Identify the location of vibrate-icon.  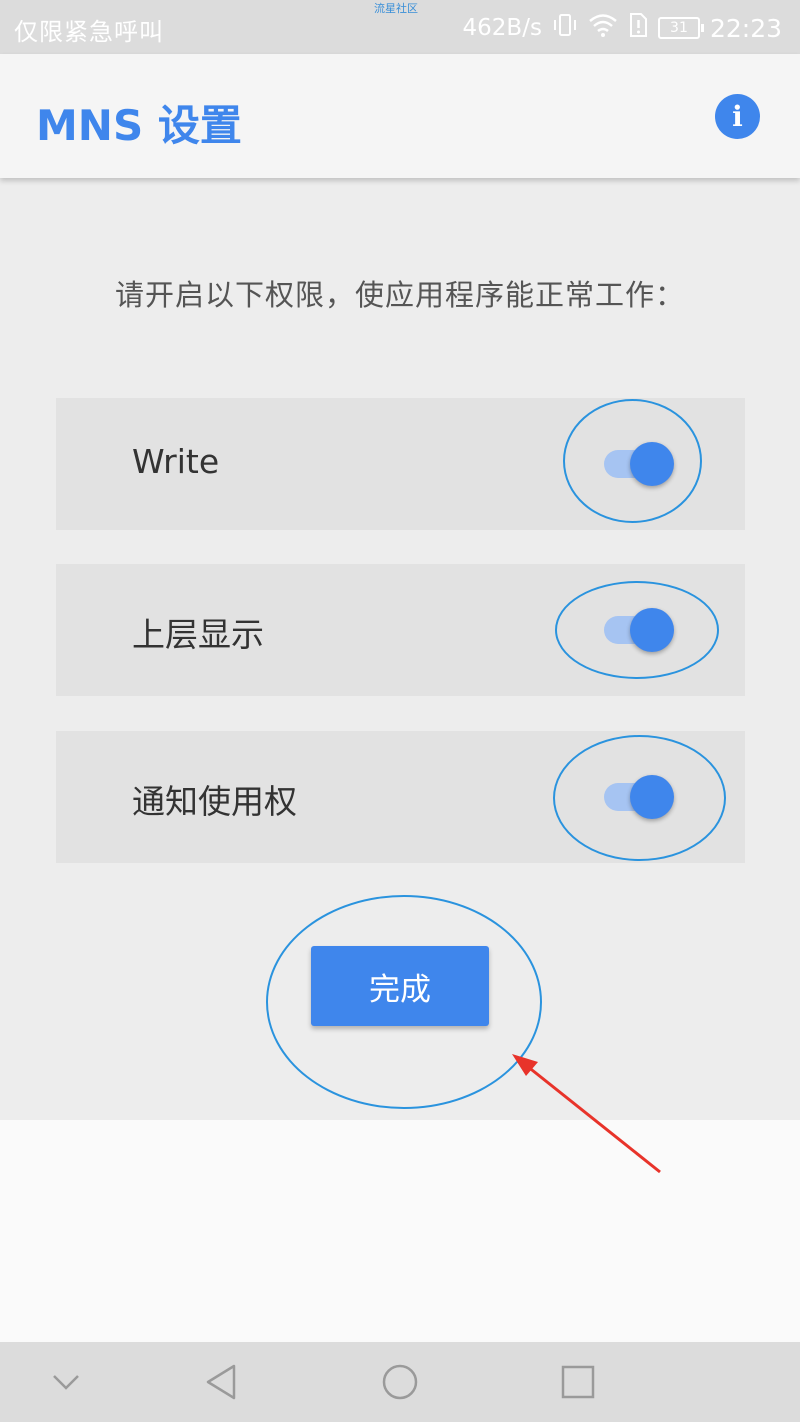
(565, 28).